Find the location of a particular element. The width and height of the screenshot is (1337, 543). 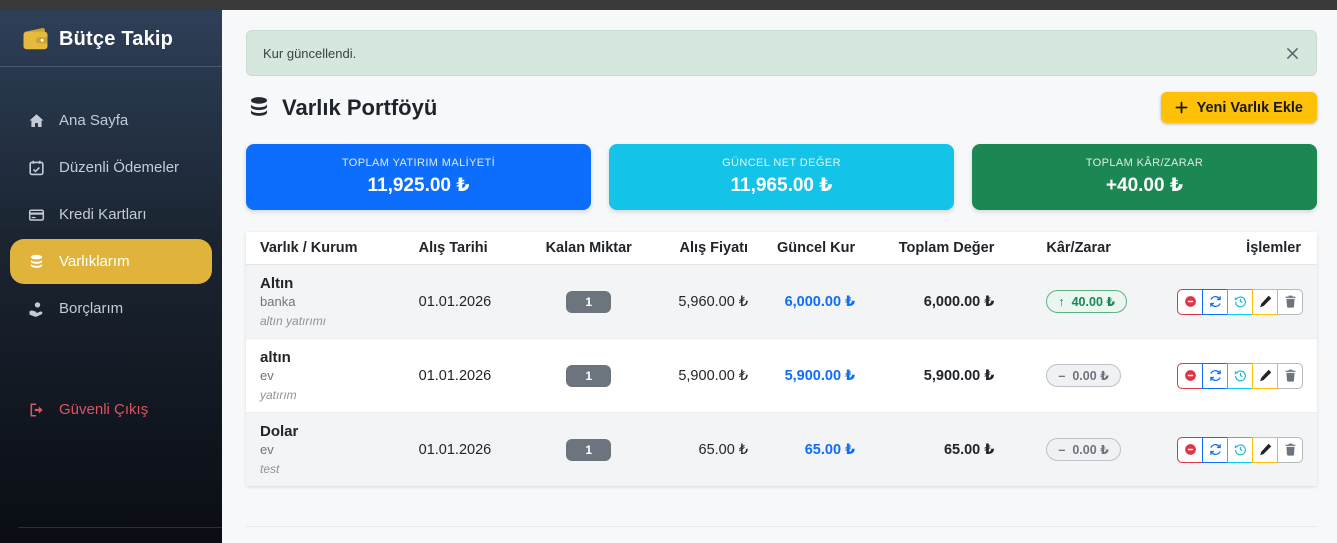

quantity-badge: 1 is located at coordinates (589, 449).